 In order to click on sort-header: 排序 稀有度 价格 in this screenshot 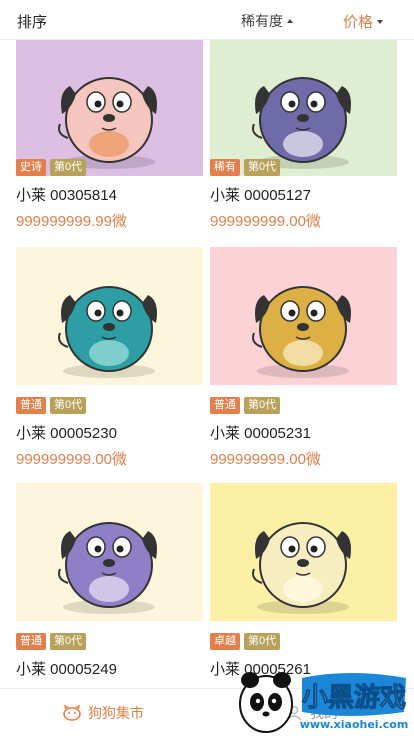, I will do `click(207, 20)`.